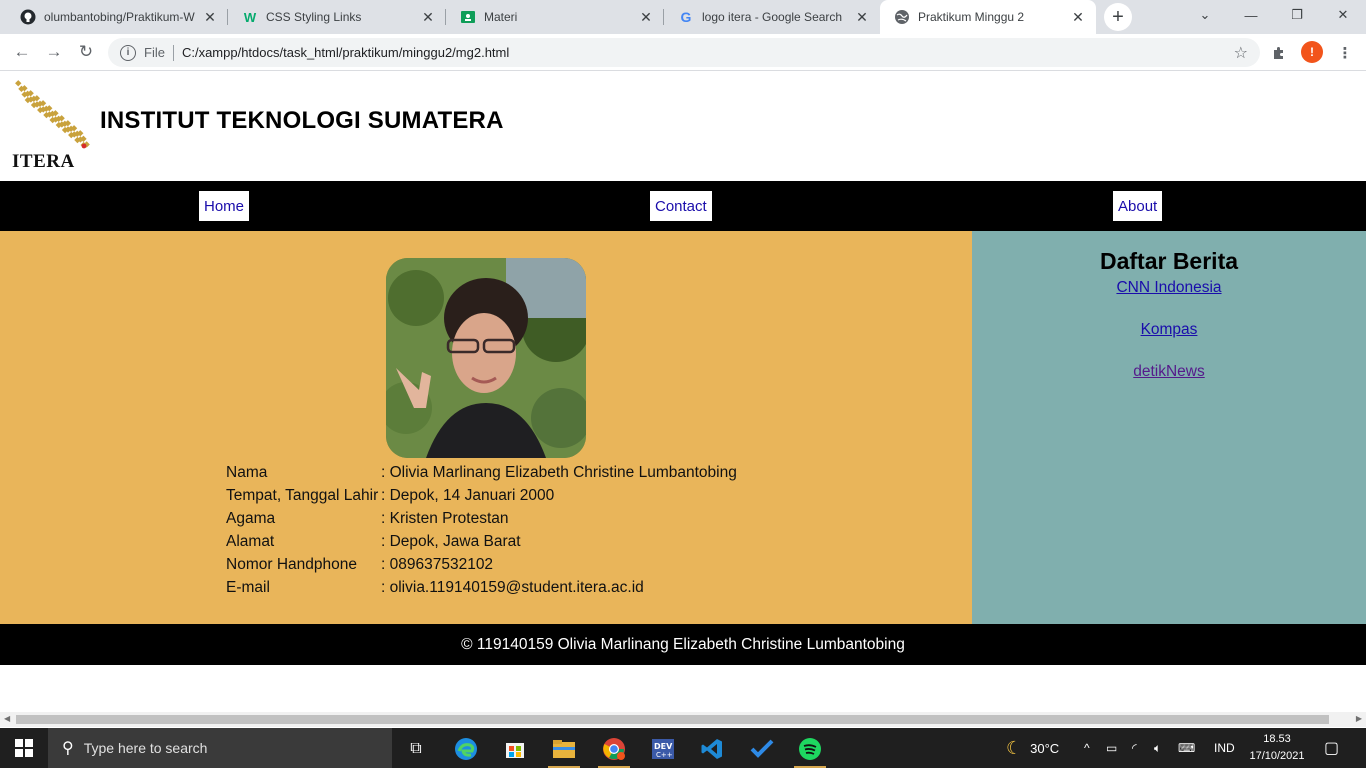 The width and height of the screenshot is (1366, 768). Describe the element at coordinates (810, 750) in the screenshot. I see `spotify-icon` at that location.